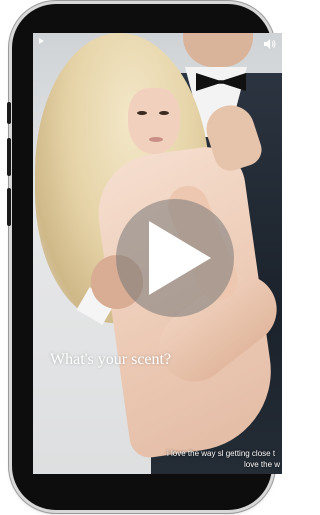 Image resolution: width=320 pixels, height=515 pixels. What do you see at coordinates (9, 207) in the screenshot?
I see `volume-down-button` at bounding box center [9, 207].